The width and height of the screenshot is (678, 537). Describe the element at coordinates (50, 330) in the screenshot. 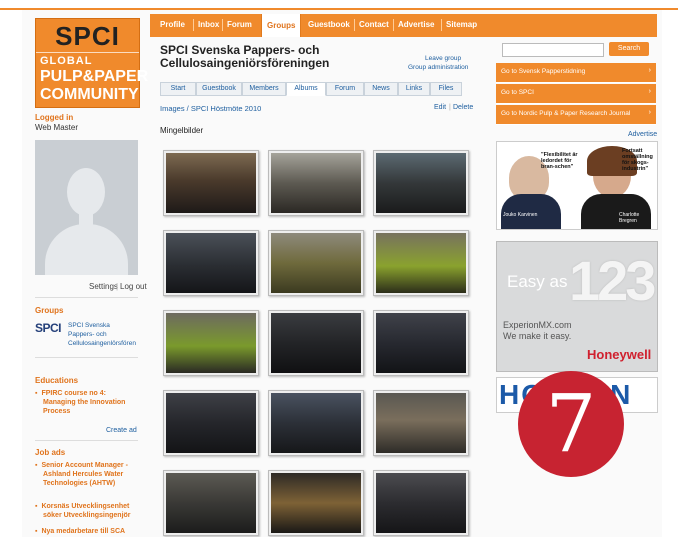

I see `group-logo: SPCI` at that location.